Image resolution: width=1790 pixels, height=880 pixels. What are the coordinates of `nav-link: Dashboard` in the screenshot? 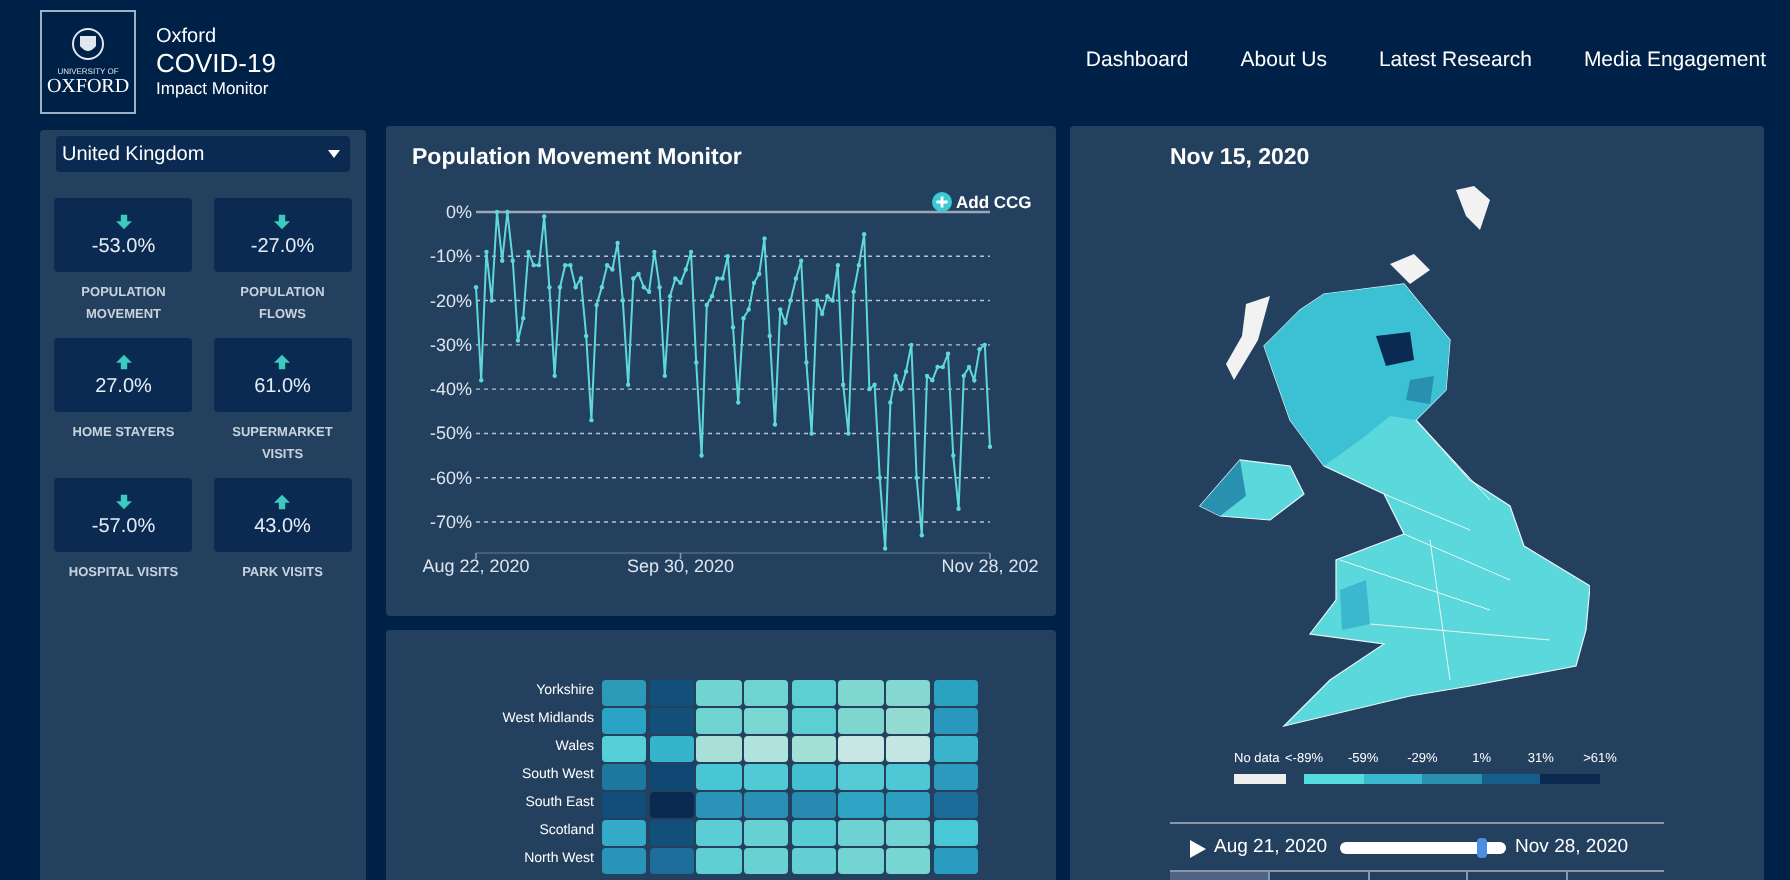 It's located at (1137, 62).